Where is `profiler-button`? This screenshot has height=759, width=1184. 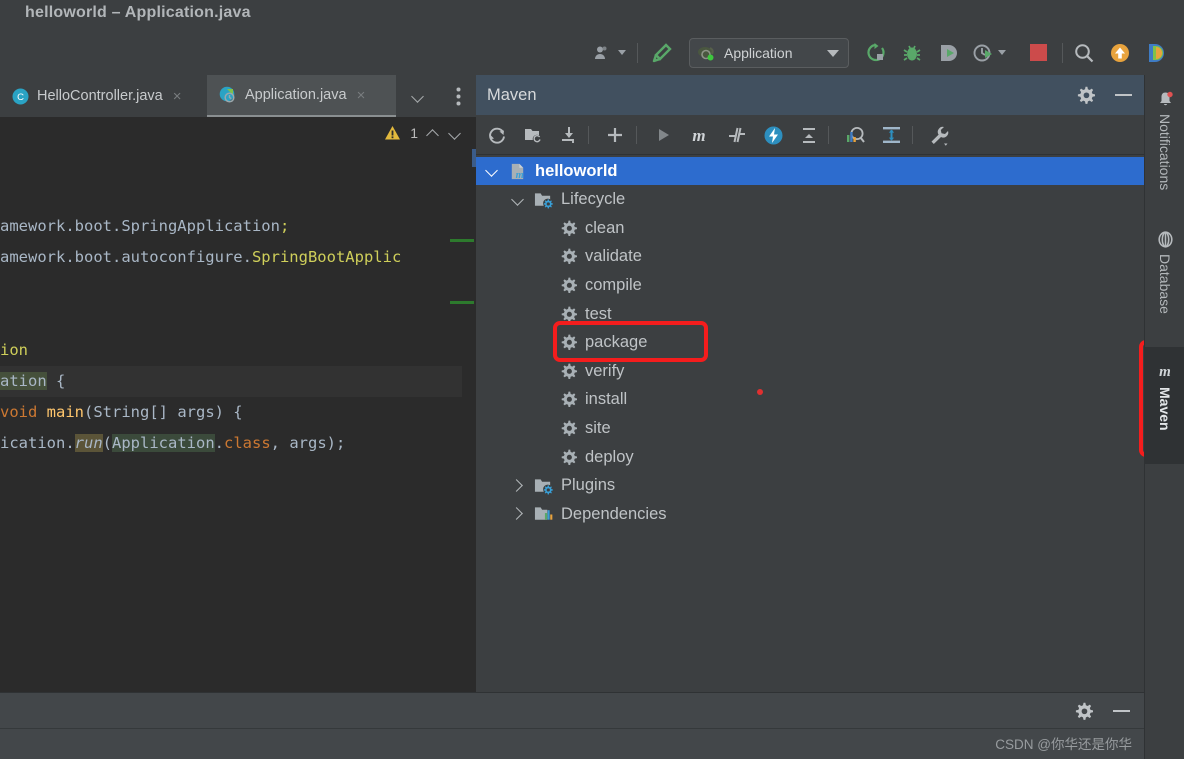 profiler-button is located at coordinates (989, 52).